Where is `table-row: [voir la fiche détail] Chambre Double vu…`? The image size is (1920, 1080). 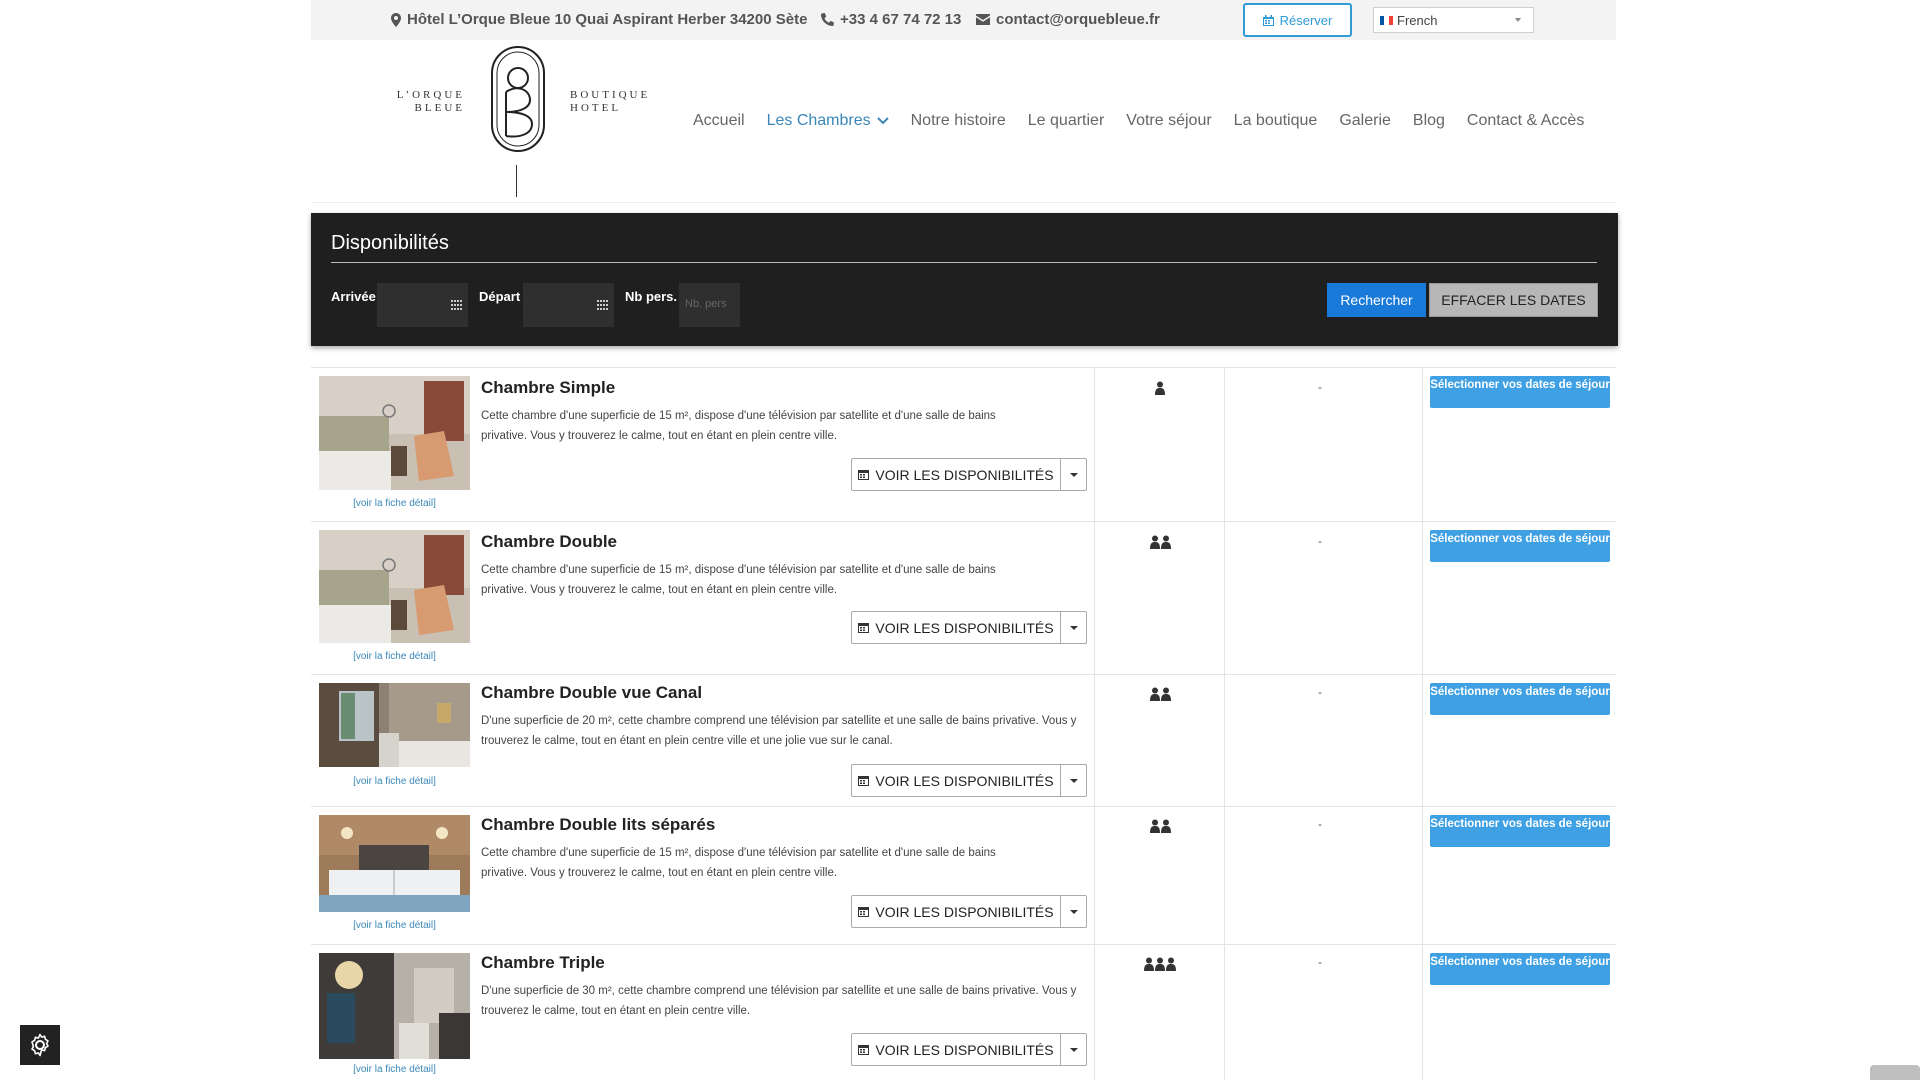
table-row: [voir la fiche détail] Chambre Double vu… is located at coordinates (963, 740).